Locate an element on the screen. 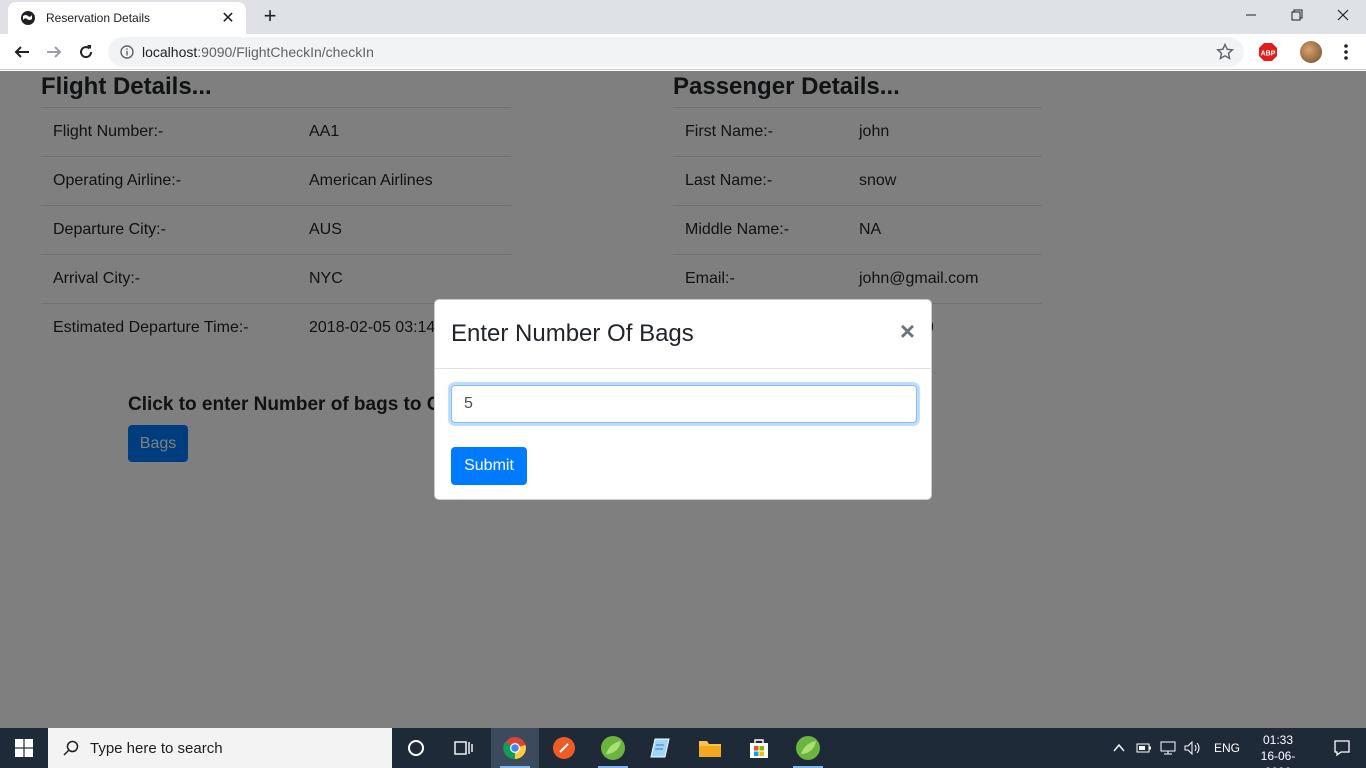 The image size is (1366, 768). taskbar-chrome is located at coordinates (515, 748).